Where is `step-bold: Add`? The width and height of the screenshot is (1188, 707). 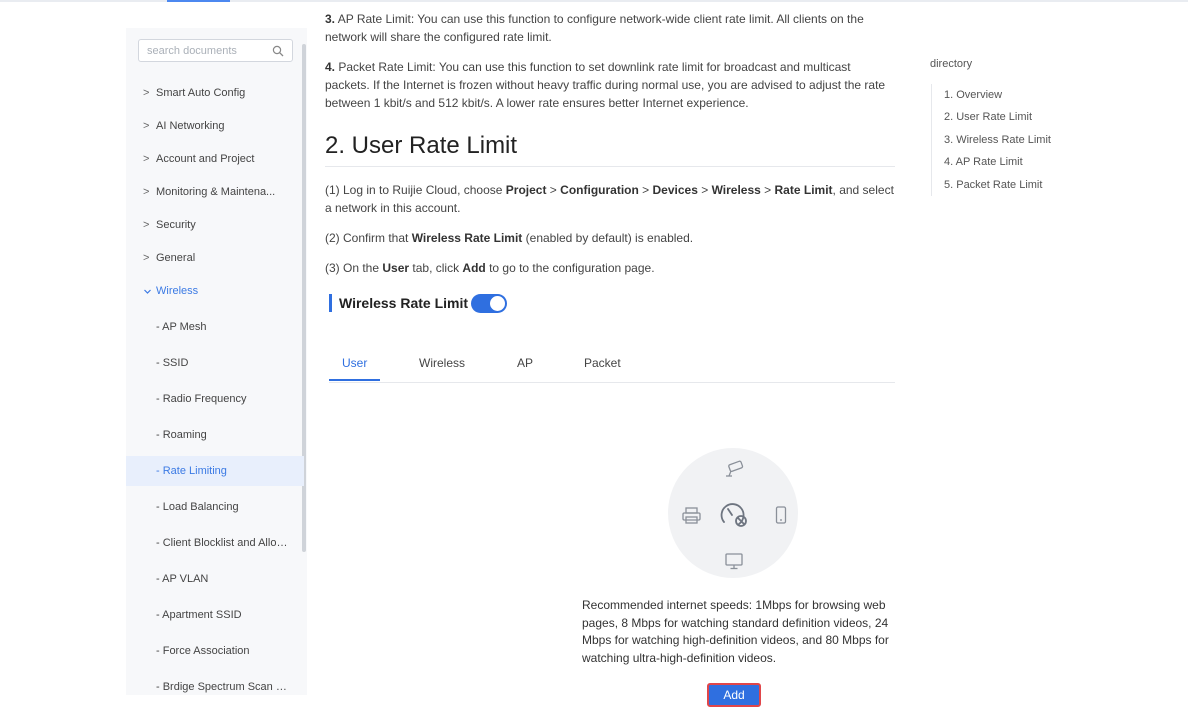
step-bold: Add is located at coordinates (474, 268).